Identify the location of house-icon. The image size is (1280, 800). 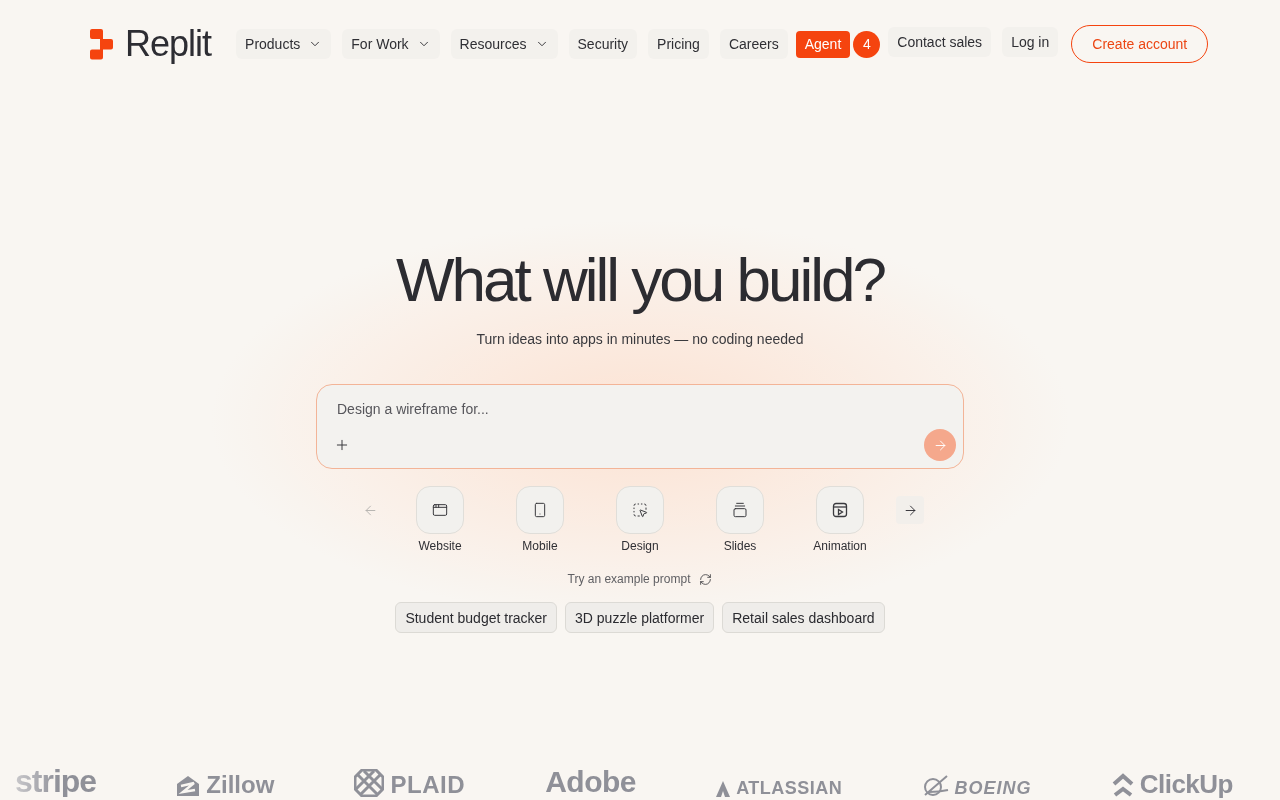
(188, 786).